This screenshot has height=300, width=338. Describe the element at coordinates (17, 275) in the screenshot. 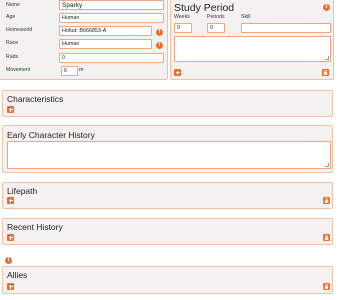

I see `allies-title: Allies` at that location.